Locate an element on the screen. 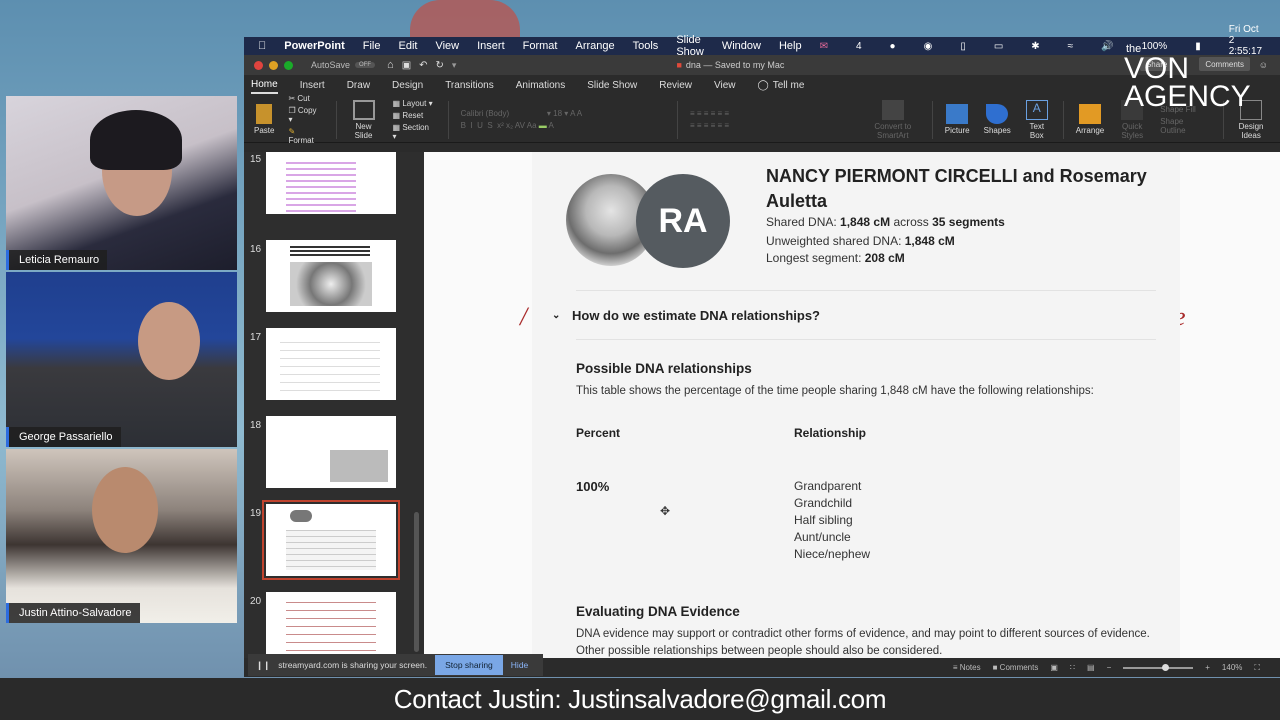 The width and height of the screenshot is (1280, 720). relationship-item: Grandchild is located at coordinates (823, 503).